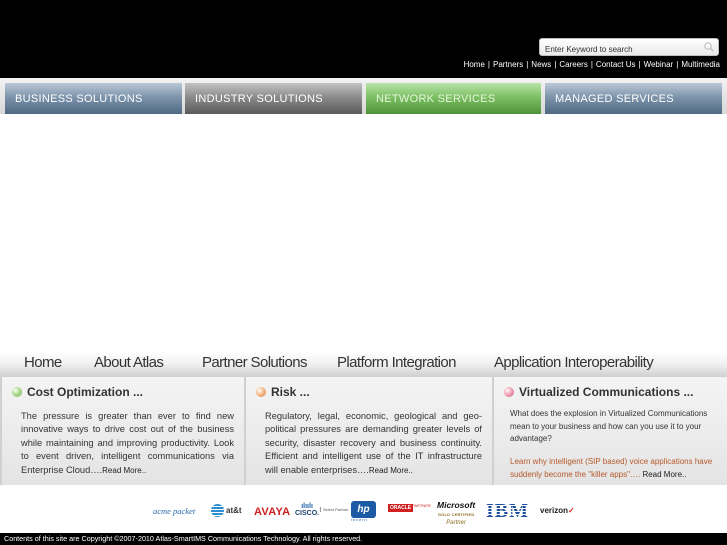 The width and height of the screenshot is (727, 545). I want to click on search-box, so click(629, 47).